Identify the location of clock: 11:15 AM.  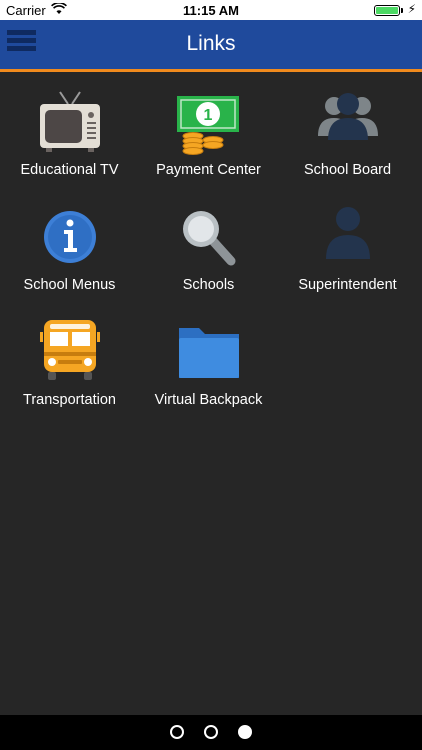
(211, 10).